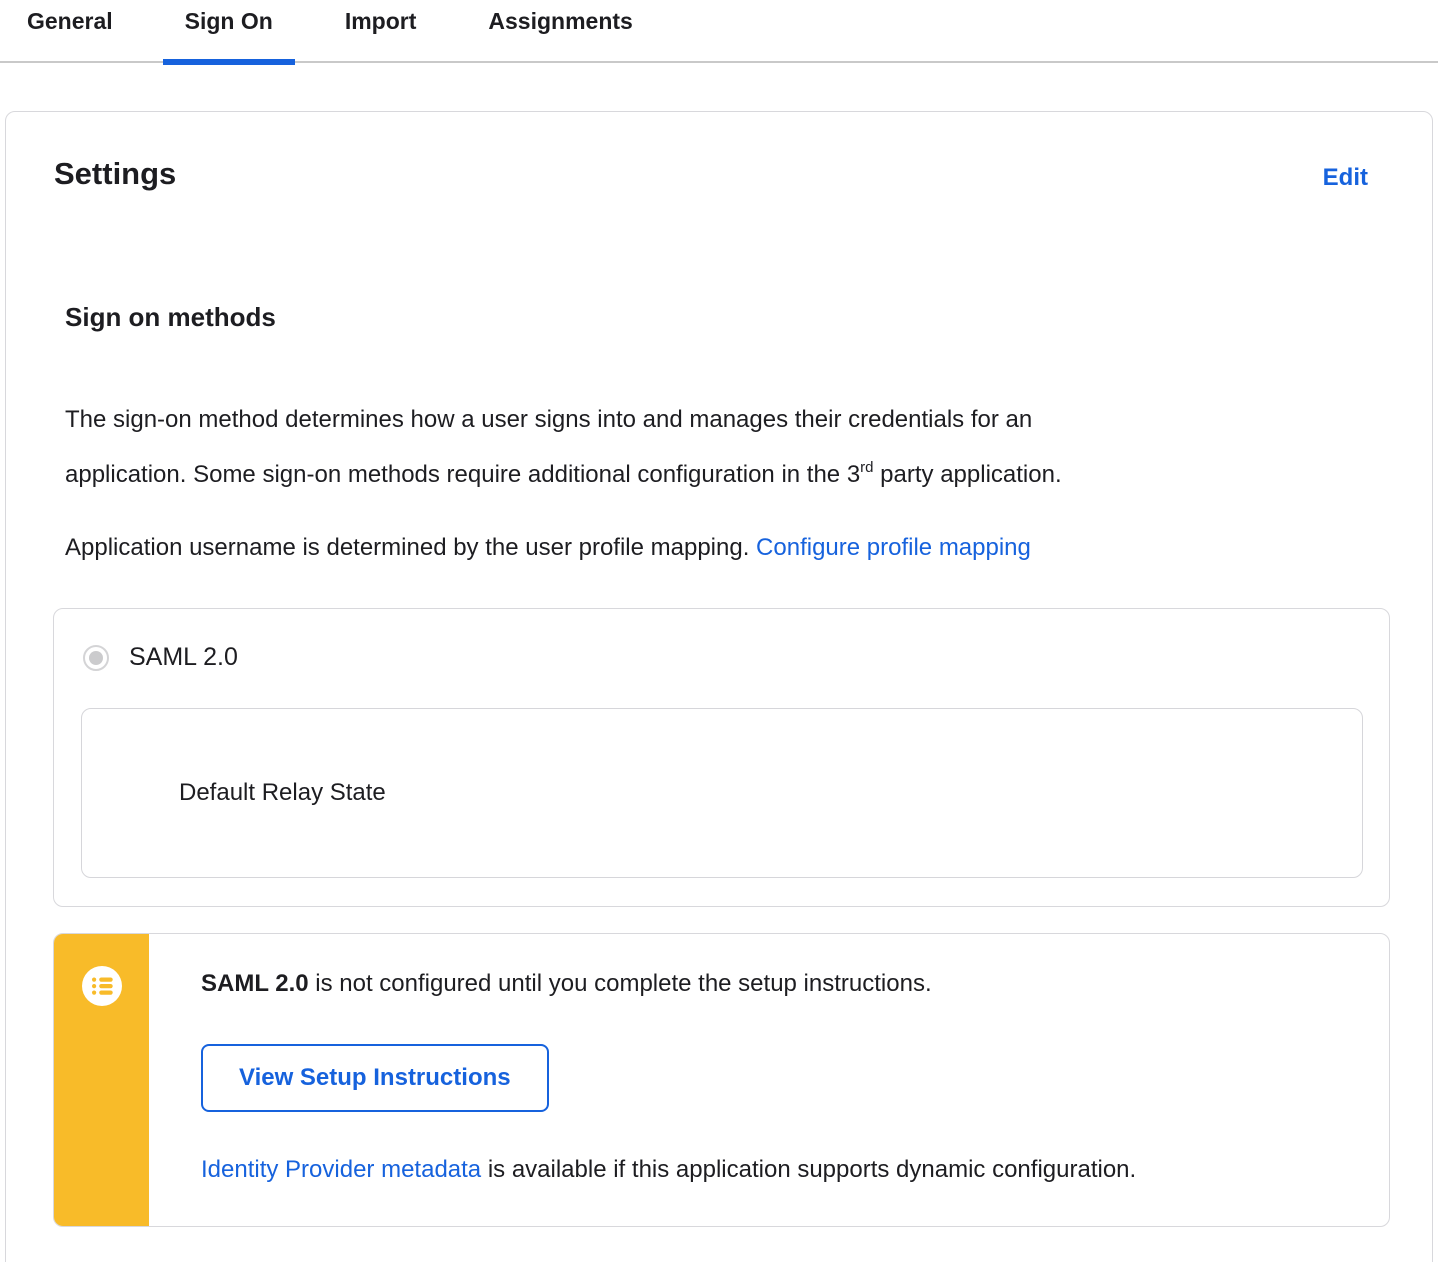  Describe the element at coordinates (96, 657) in the screenshot. I see `saml-radio-button` at that location.